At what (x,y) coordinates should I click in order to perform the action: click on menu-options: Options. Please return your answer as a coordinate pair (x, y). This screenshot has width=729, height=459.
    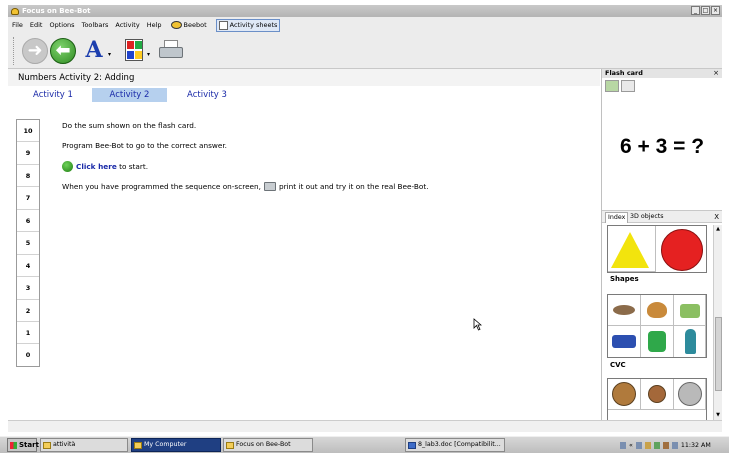
    Looking at the image, I should click on (61, 25).